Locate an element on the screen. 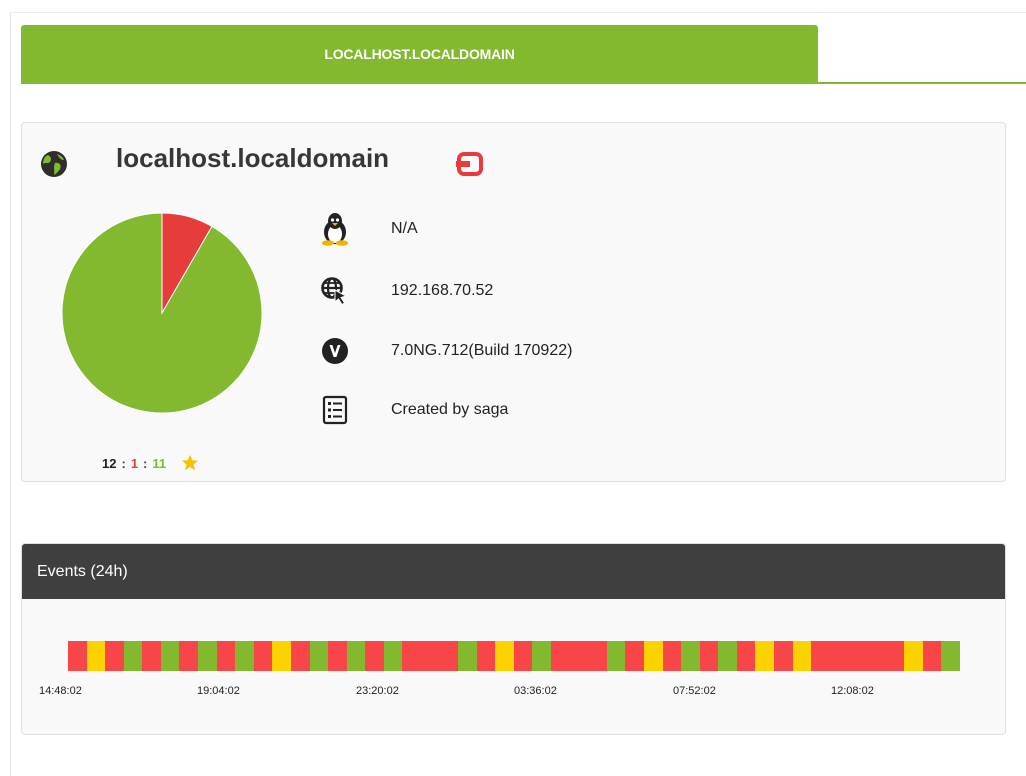 This screenshot has height=776, width=1026. timeline-tick-label: 19:04:02 is located at coordinates (218, 691).